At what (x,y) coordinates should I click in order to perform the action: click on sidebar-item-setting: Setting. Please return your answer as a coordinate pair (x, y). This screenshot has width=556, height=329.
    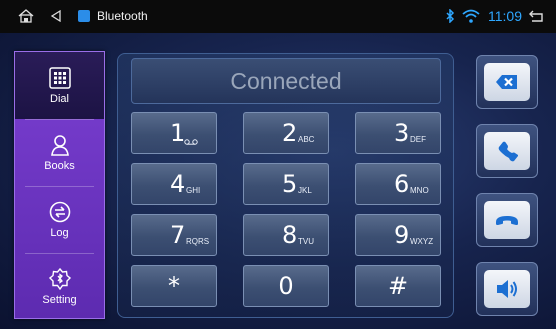
    Looking at the image, I should click on (59, 286).